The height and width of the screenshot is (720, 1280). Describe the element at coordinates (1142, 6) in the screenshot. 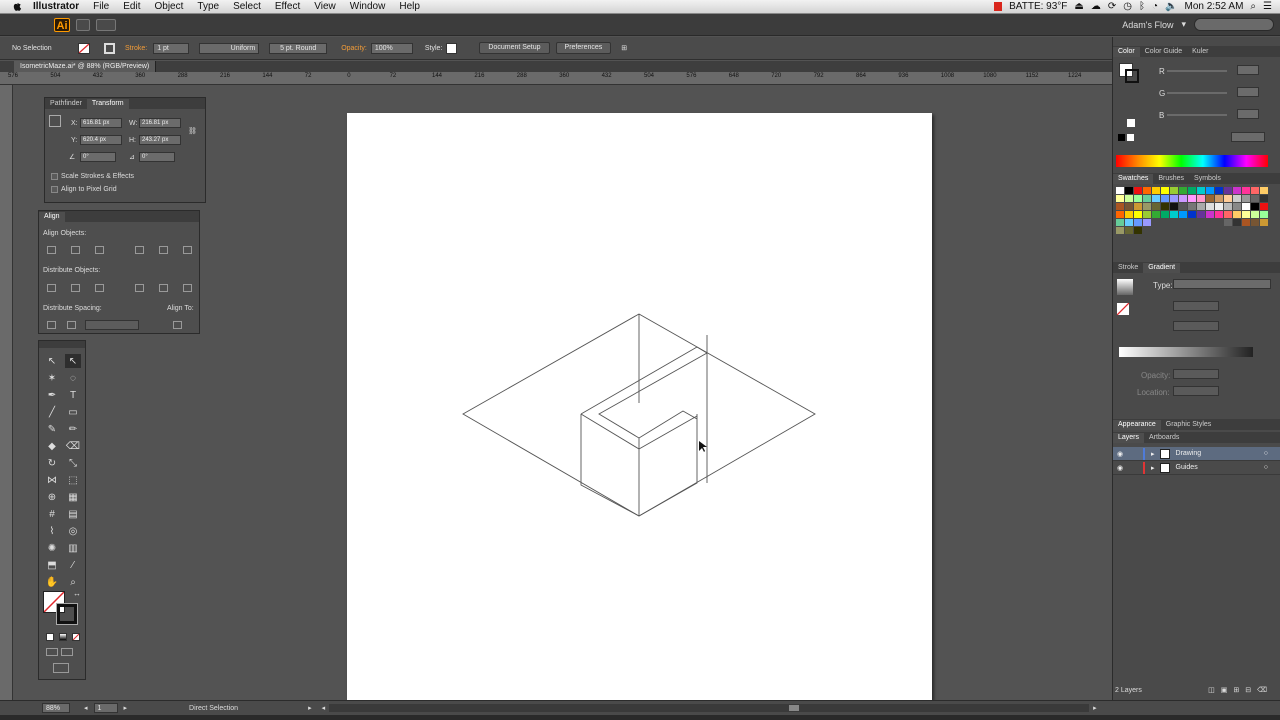

I see `bluetooth-icon: ᛒ` at that location.